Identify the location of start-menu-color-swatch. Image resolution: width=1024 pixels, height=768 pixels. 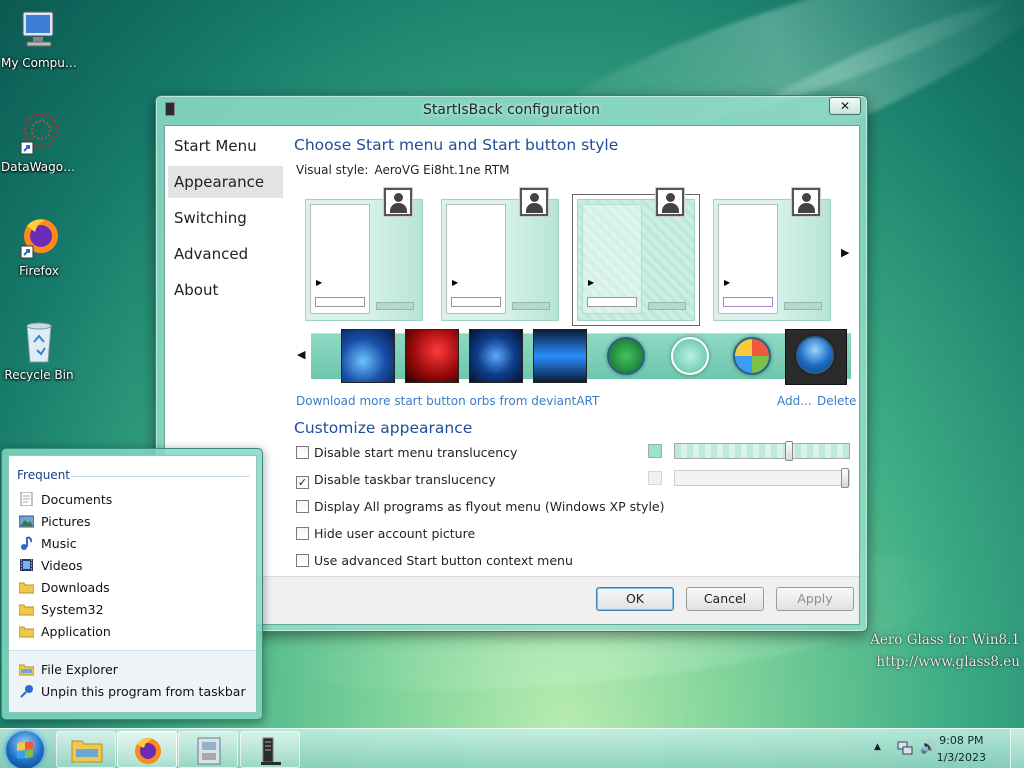
(655, 451).